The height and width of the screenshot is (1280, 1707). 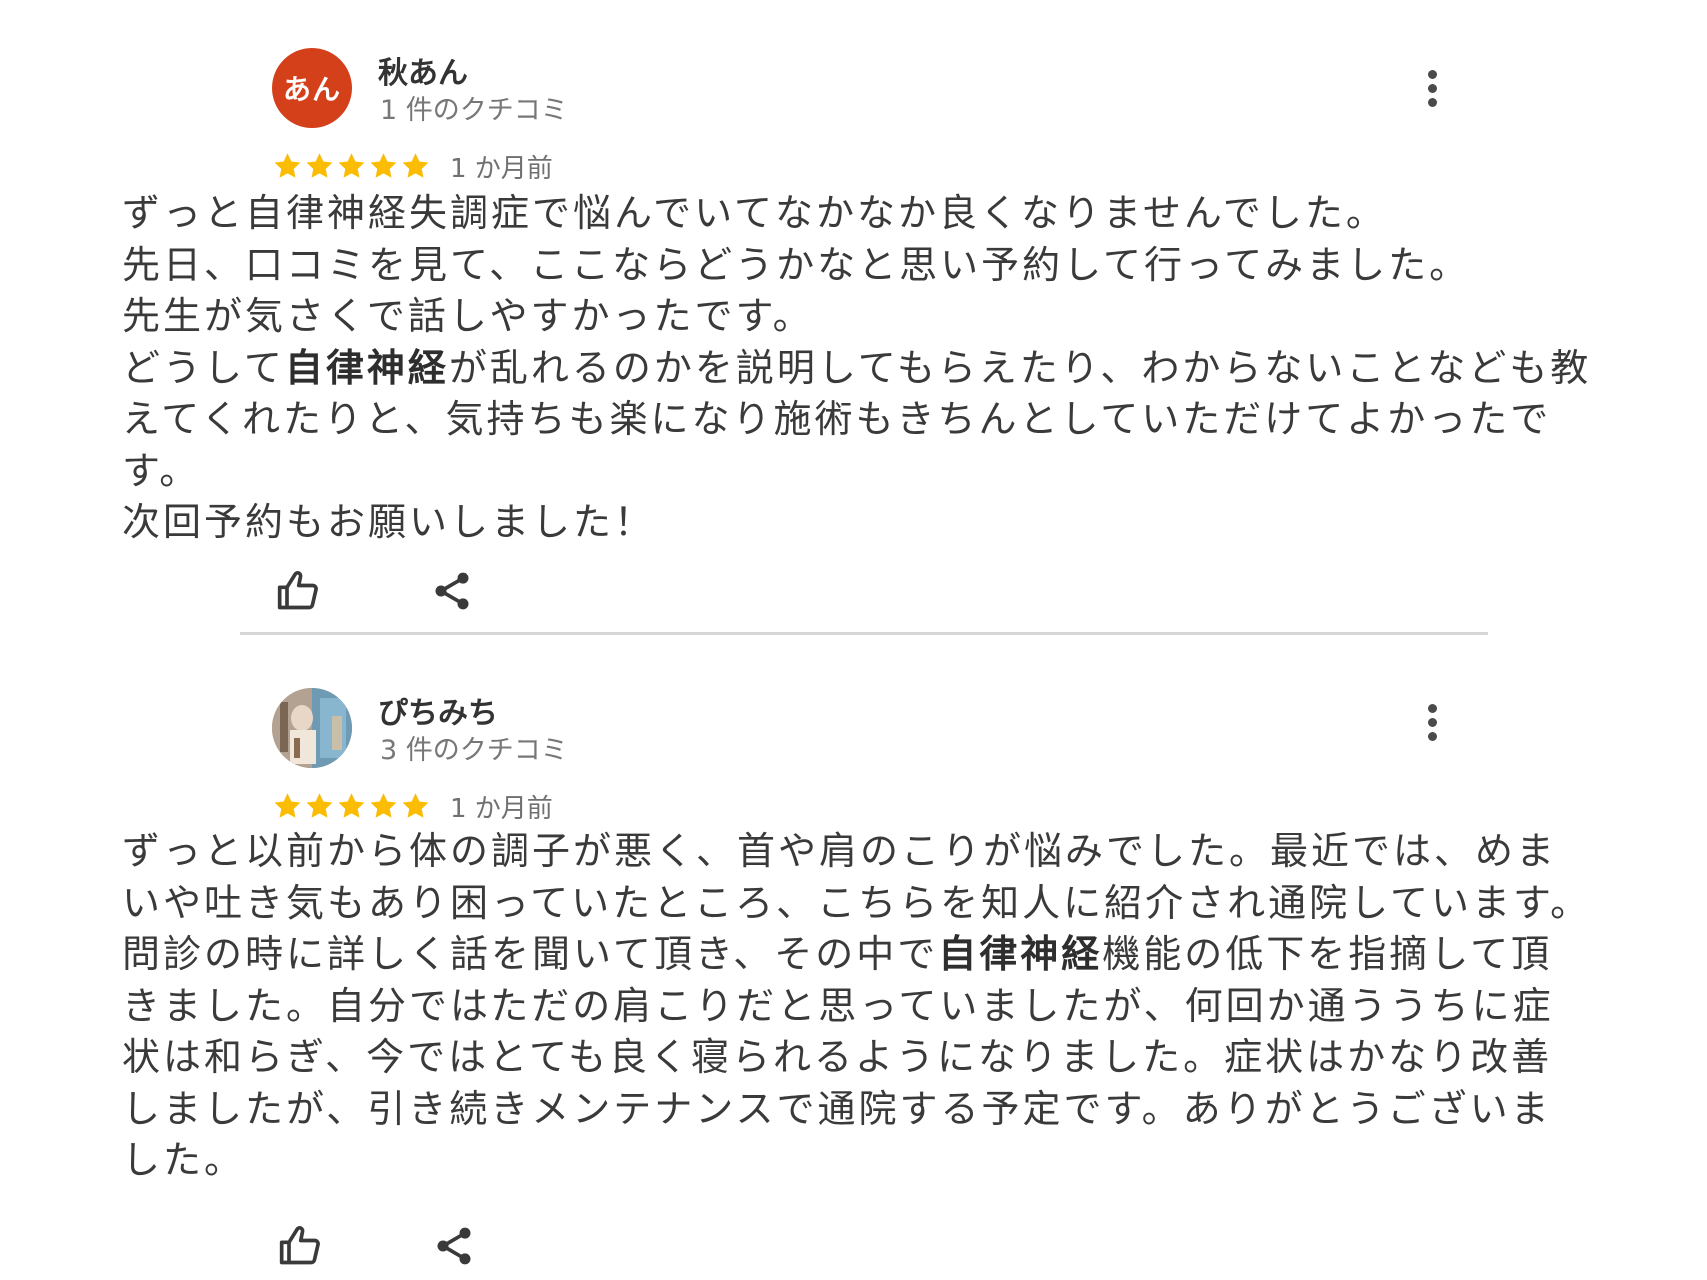 What do you see at coordinates (438, 710) in the screenshot?
I see `reviewer-name: ぴちみち` at bounding box center [438, 710].